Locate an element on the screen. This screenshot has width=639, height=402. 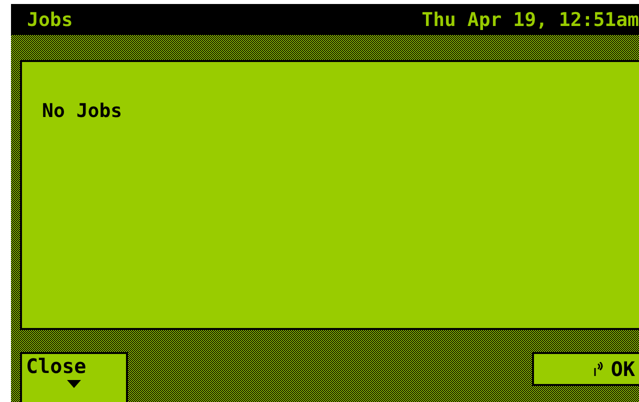
date-time: Thu Apr 19, 12:51am is located at coordinates (530, 19).